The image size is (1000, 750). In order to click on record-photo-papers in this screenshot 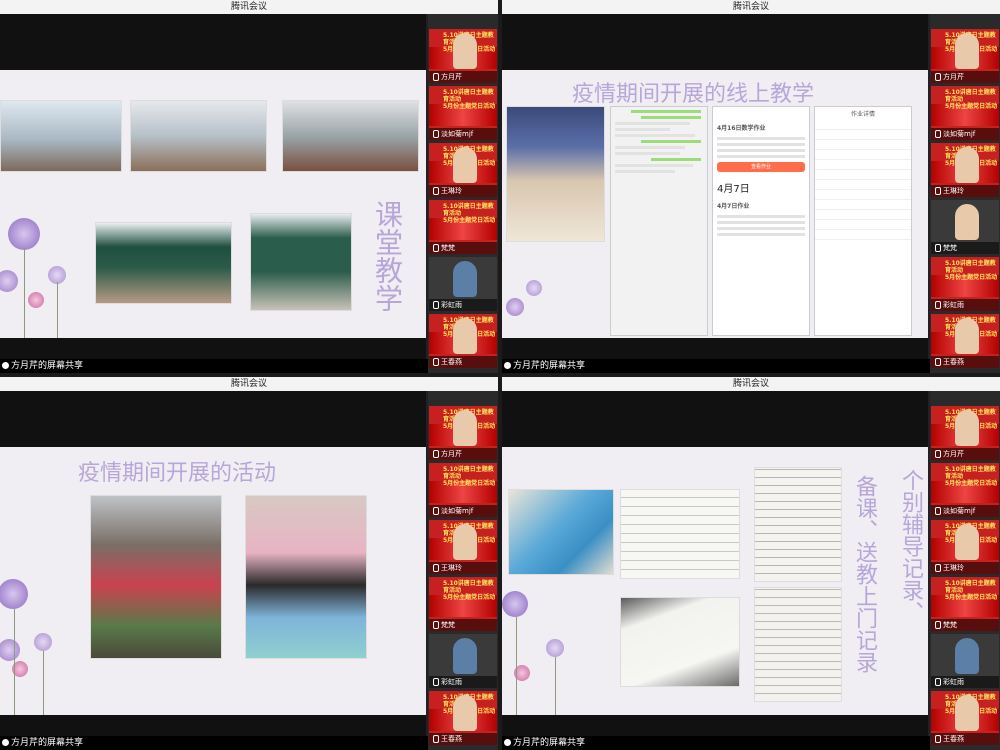, I will do `click(680, 642)`.